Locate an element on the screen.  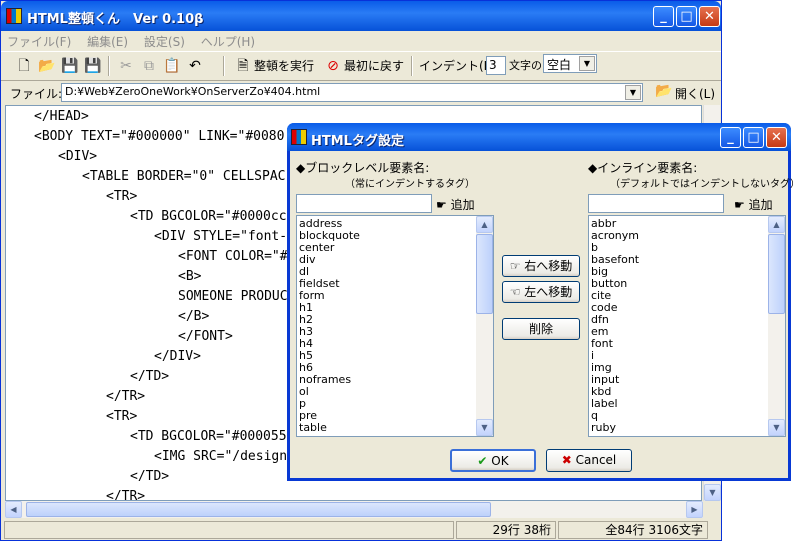
format-button: 整頓を実行 is located at coordinates (284, 66).